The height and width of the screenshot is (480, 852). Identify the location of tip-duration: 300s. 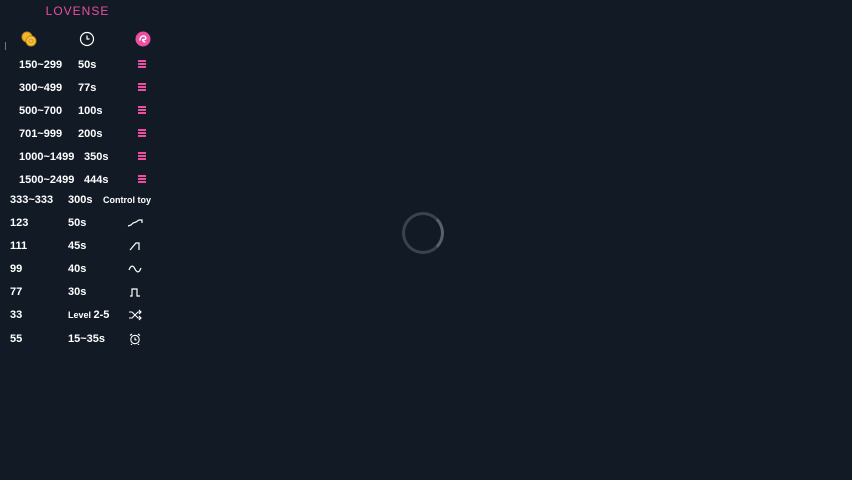
(80, 200).